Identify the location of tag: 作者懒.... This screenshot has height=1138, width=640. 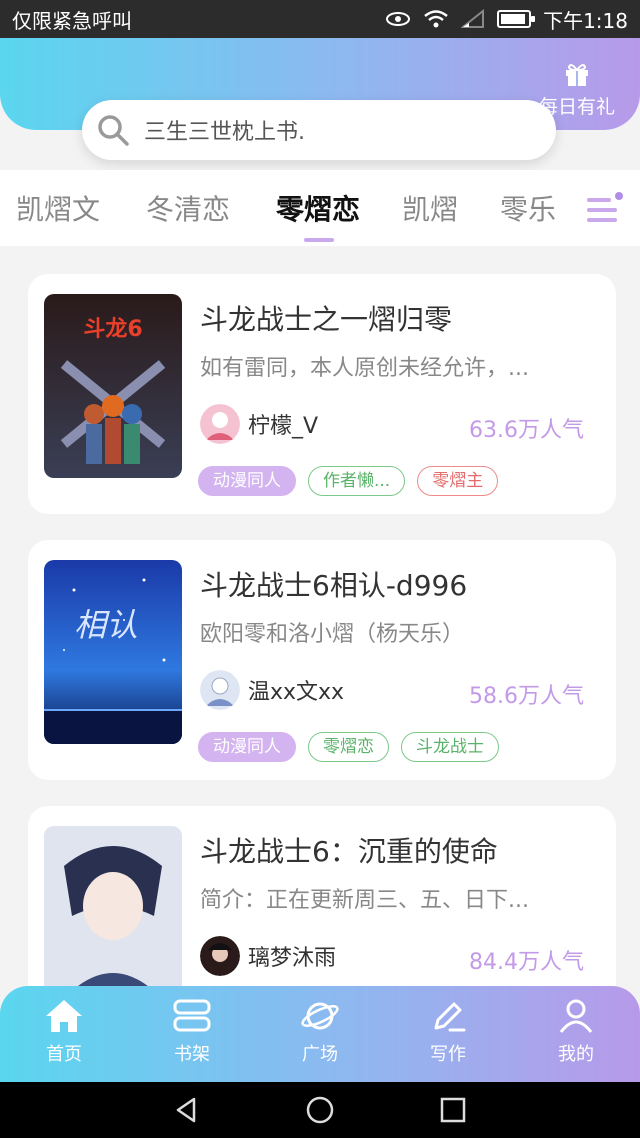
(357, 481).